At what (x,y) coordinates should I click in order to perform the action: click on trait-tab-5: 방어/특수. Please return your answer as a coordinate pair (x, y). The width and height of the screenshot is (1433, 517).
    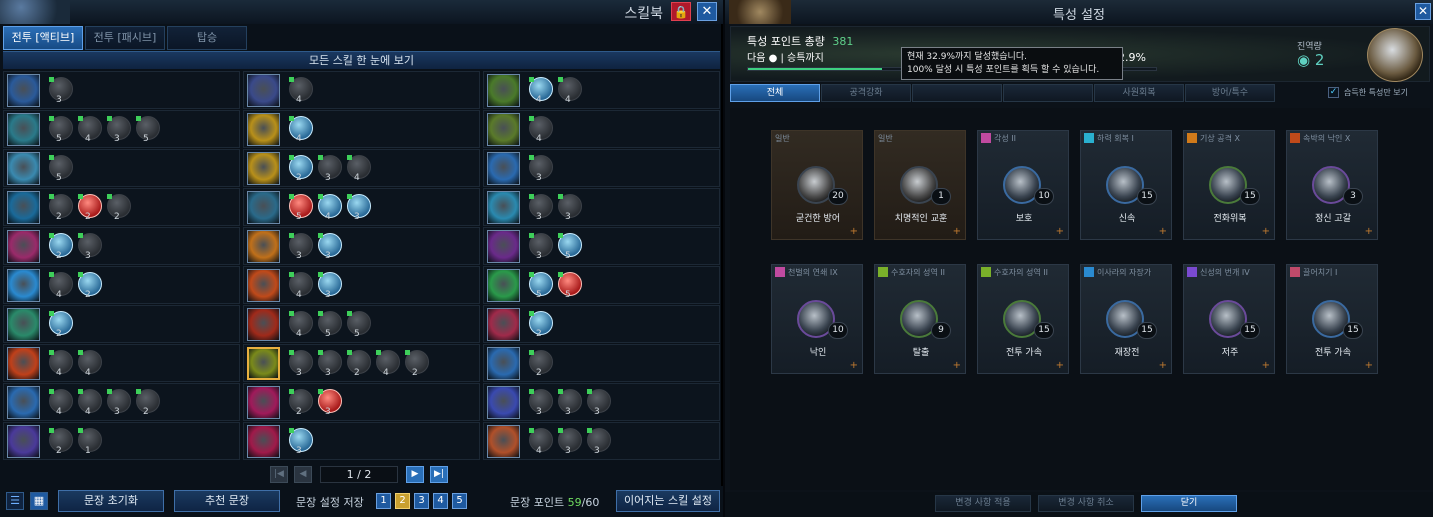
    Looking at the image, I should click on (1230, 93).